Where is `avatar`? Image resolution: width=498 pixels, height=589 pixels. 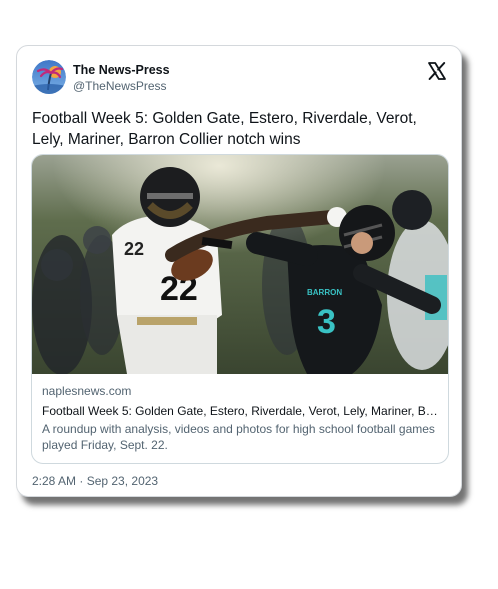 avatar is located at coordinates (49, 77).